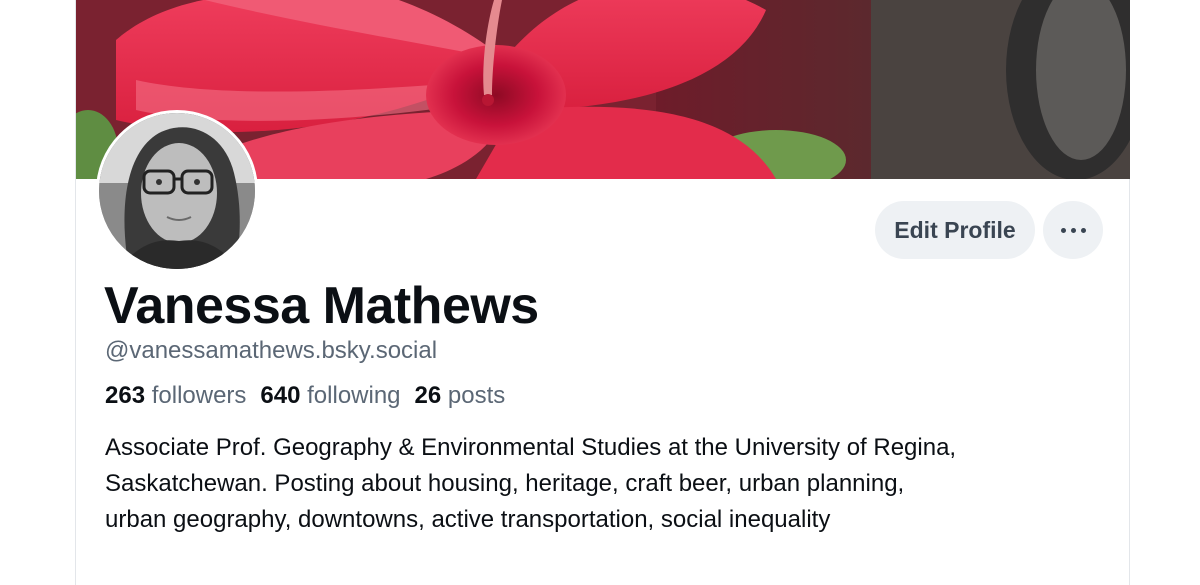  I want to click on avatar, so click(177, 191).